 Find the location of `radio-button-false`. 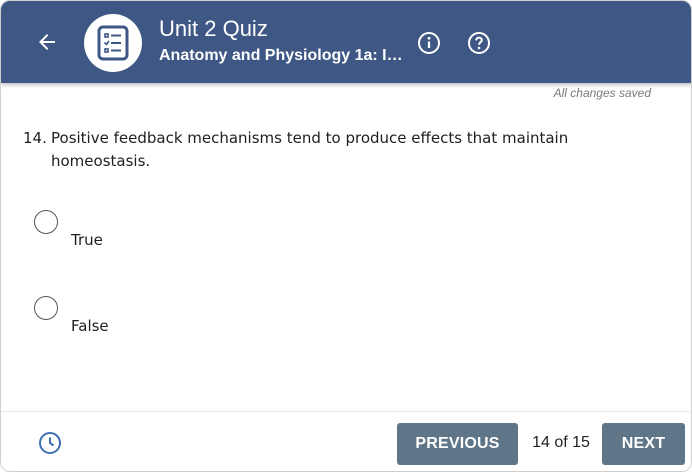

radio-button-false is located at coordinates (46, 308).